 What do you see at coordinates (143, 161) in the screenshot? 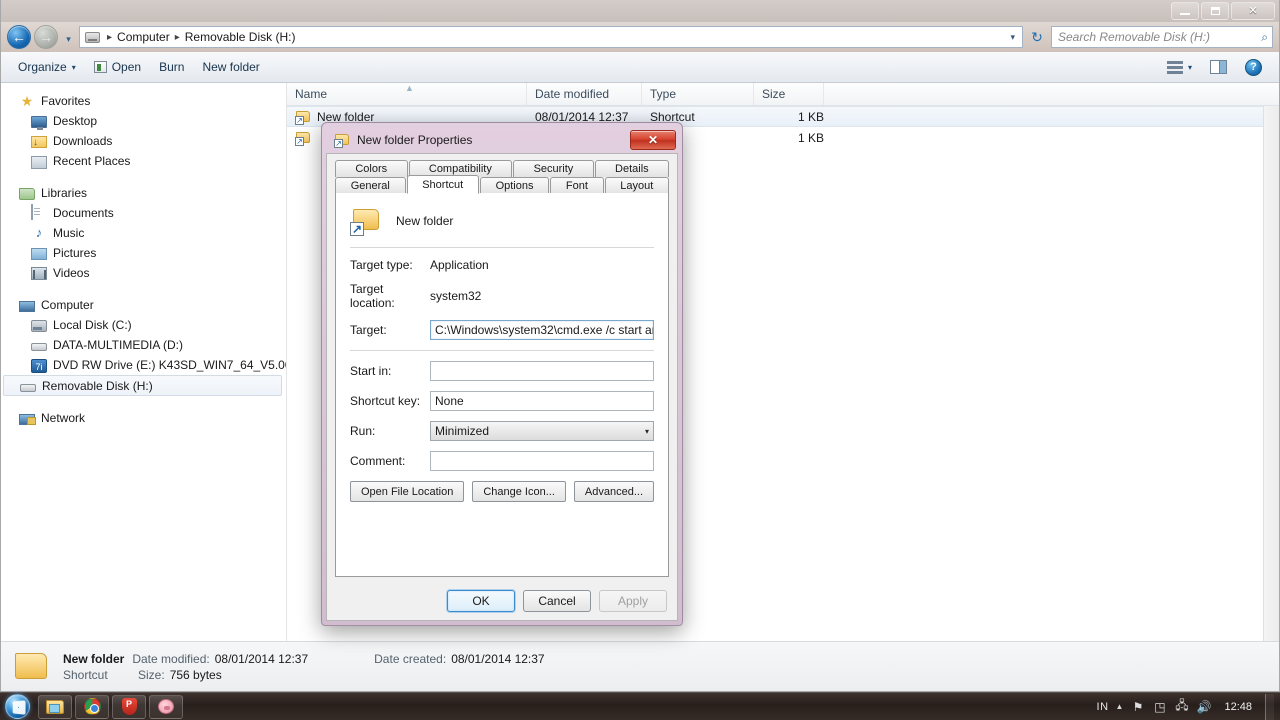
I see `sidebar-item-recent-places: Recent Places` at bounding box center [143, 161].